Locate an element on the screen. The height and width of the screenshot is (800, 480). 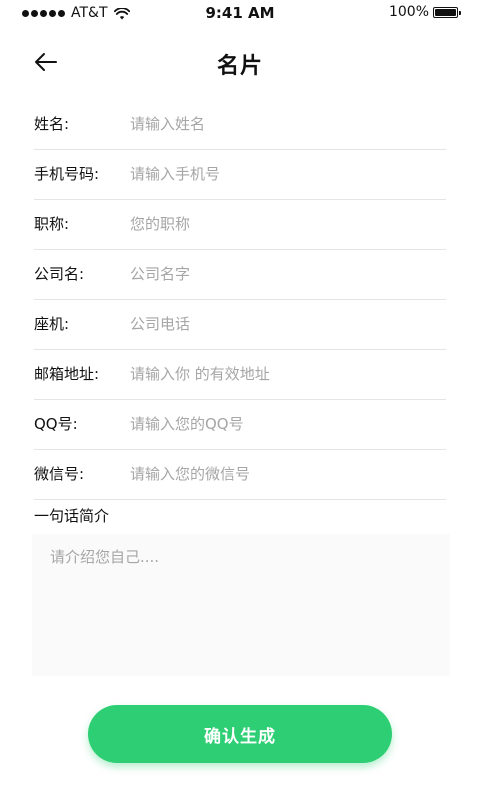
battery-percentage: 100% is located at coordinates (408, 12).